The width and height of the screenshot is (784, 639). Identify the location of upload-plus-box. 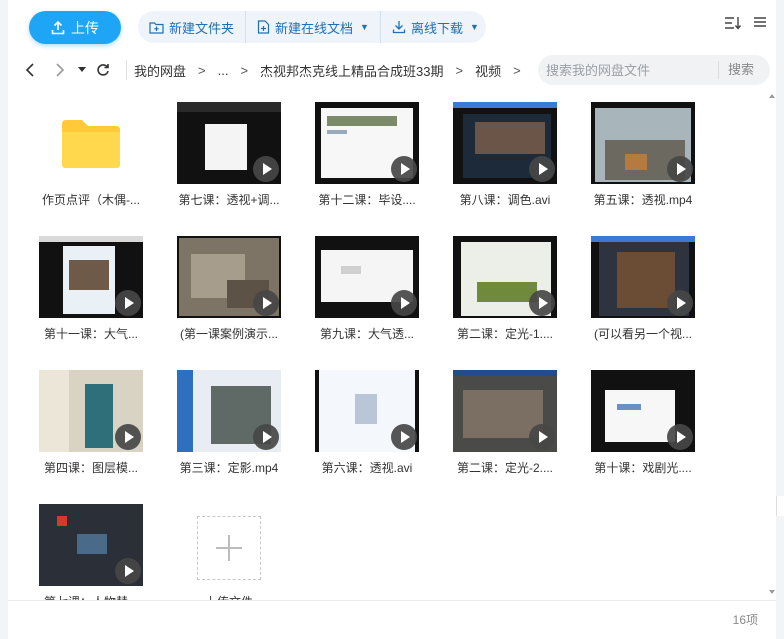
(229, 548).